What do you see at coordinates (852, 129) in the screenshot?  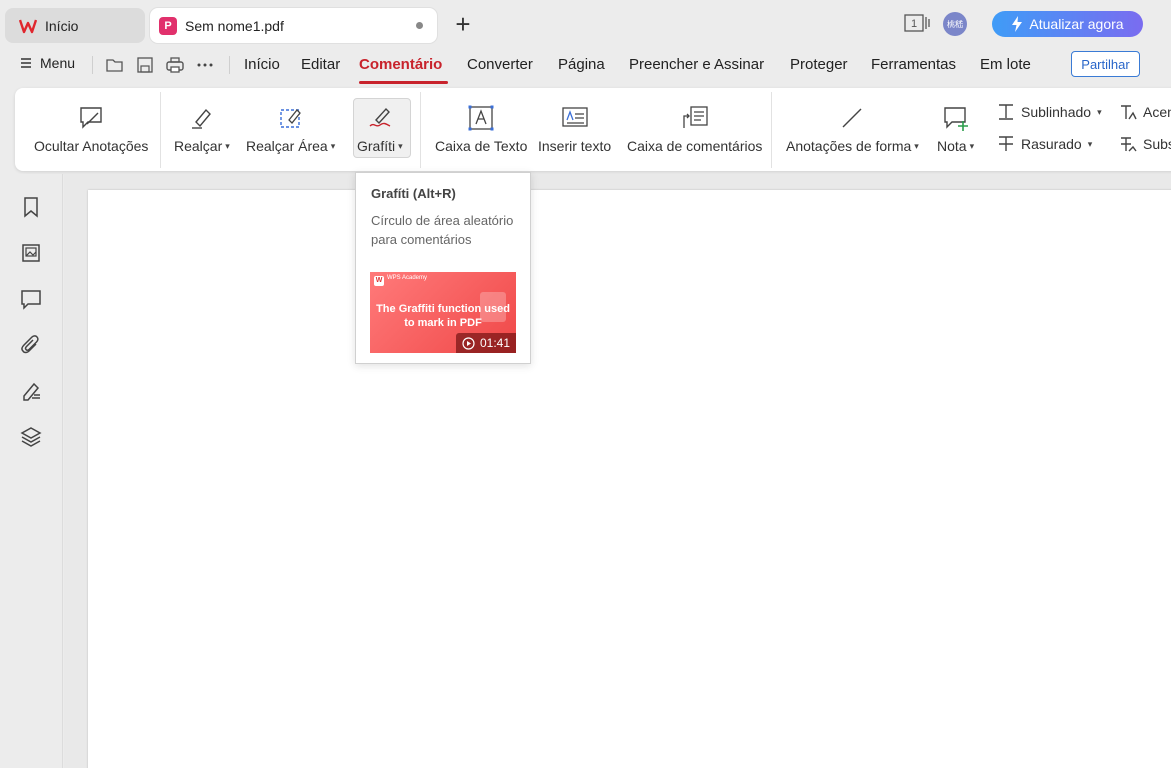 I see `shape-annotations-button: Anotações de forma ▾` at bounding box center [852, 129].